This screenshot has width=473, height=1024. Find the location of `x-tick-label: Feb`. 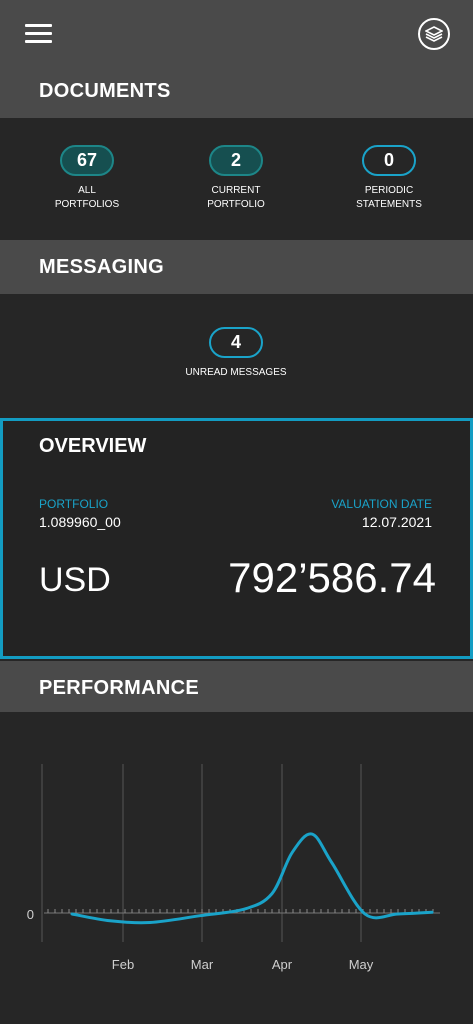

x-tick-label: Feb is located at coordinates (123, 964).